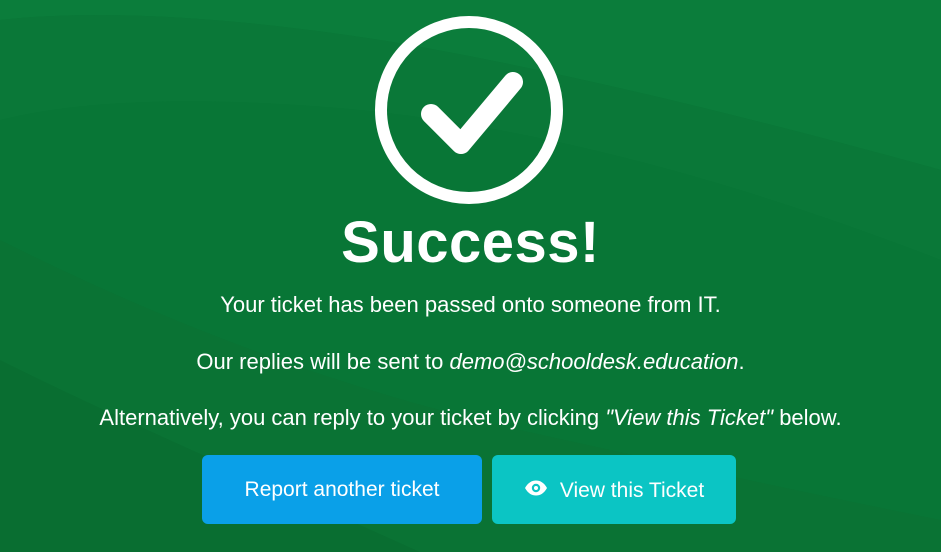  I want to click on report-another-ticket-button: Report another ticket, so click(342, 489).